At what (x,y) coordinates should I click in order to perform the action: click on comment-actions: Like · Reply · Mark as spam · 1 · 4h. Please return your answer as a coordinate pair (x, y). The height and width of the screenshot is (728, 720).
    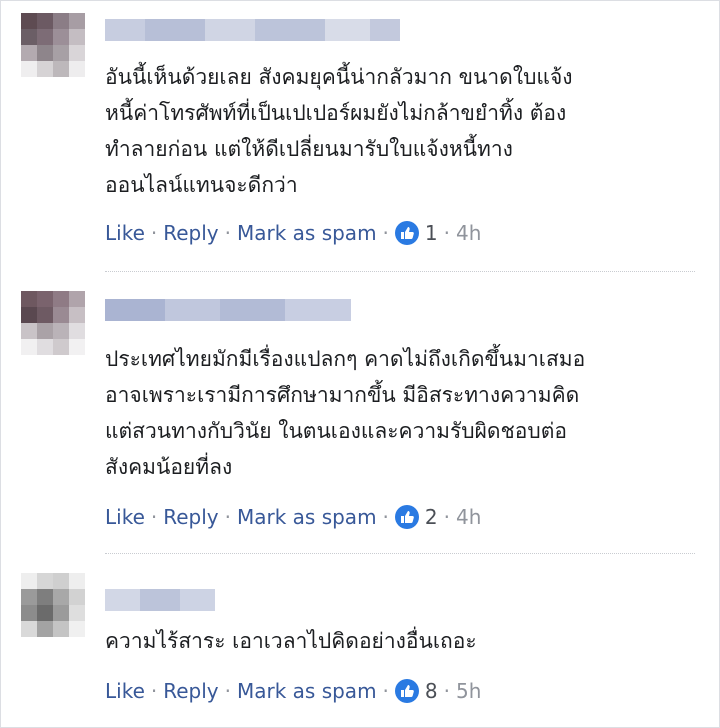
    Looking at the image, I should click on (293, 233).